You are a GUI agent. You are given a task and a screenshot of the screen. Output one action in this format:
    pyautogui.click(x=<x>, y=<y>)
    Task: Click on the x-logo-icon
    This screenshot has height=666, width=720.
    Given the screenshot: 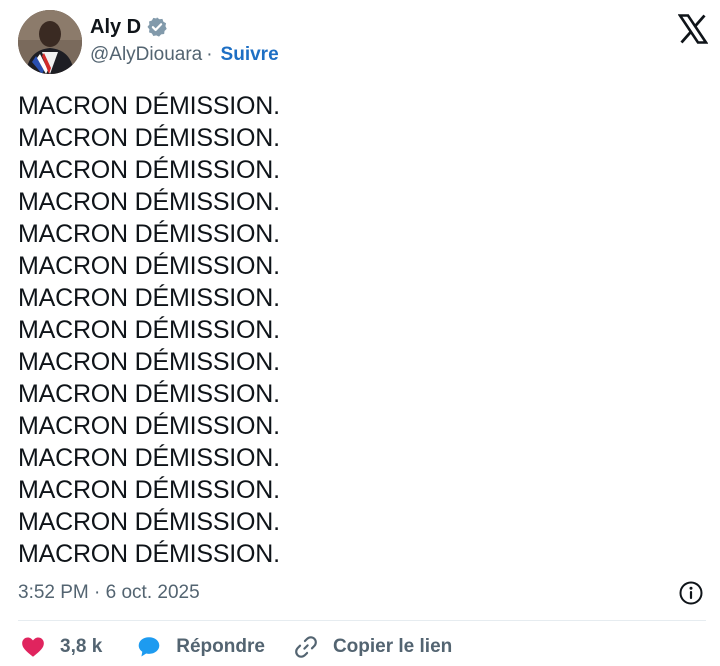 What is the action you would take?
    pyautogui.click(x=693, y=29)
    